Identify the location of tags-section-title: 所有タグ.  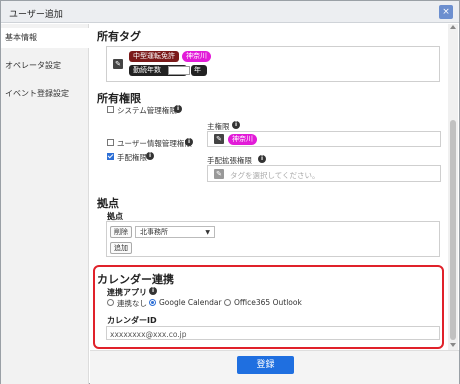
(119, 36).